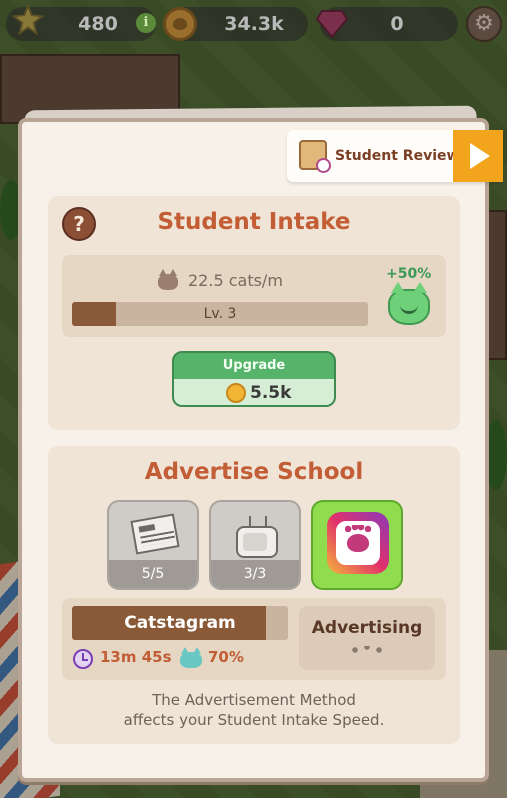 The image size is (507, 798). I want to click on catstagram-ad-button, so click(357, 545).